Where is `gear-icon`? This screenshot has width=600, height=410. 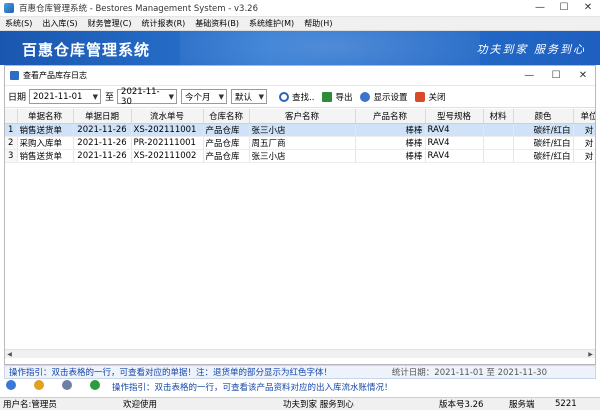
gear-icon is located at coordinates (365, 96).